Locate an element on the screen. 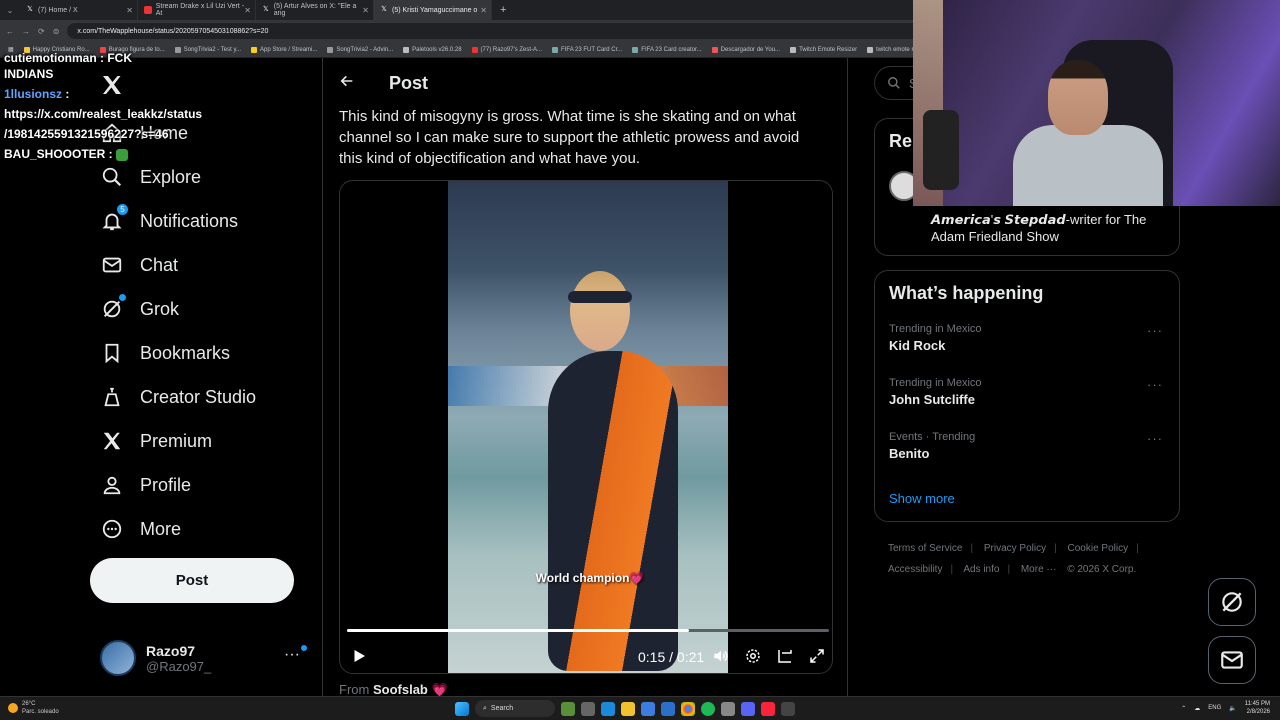  fullscreen-icon is located at coordinates (818, 657).